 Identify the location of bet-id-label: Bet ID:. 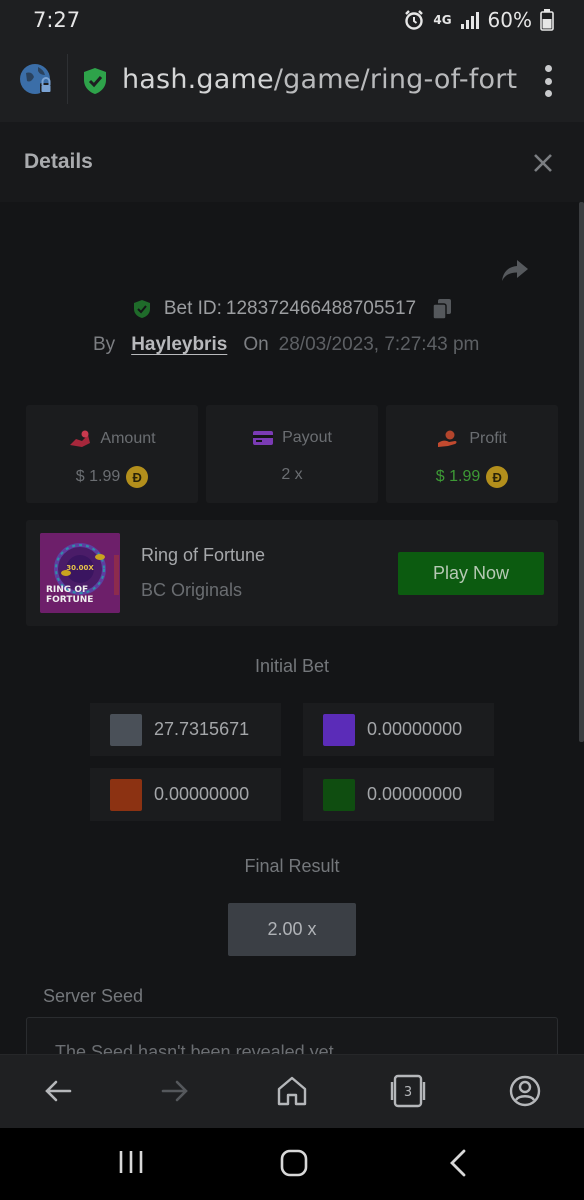
(192, 308).